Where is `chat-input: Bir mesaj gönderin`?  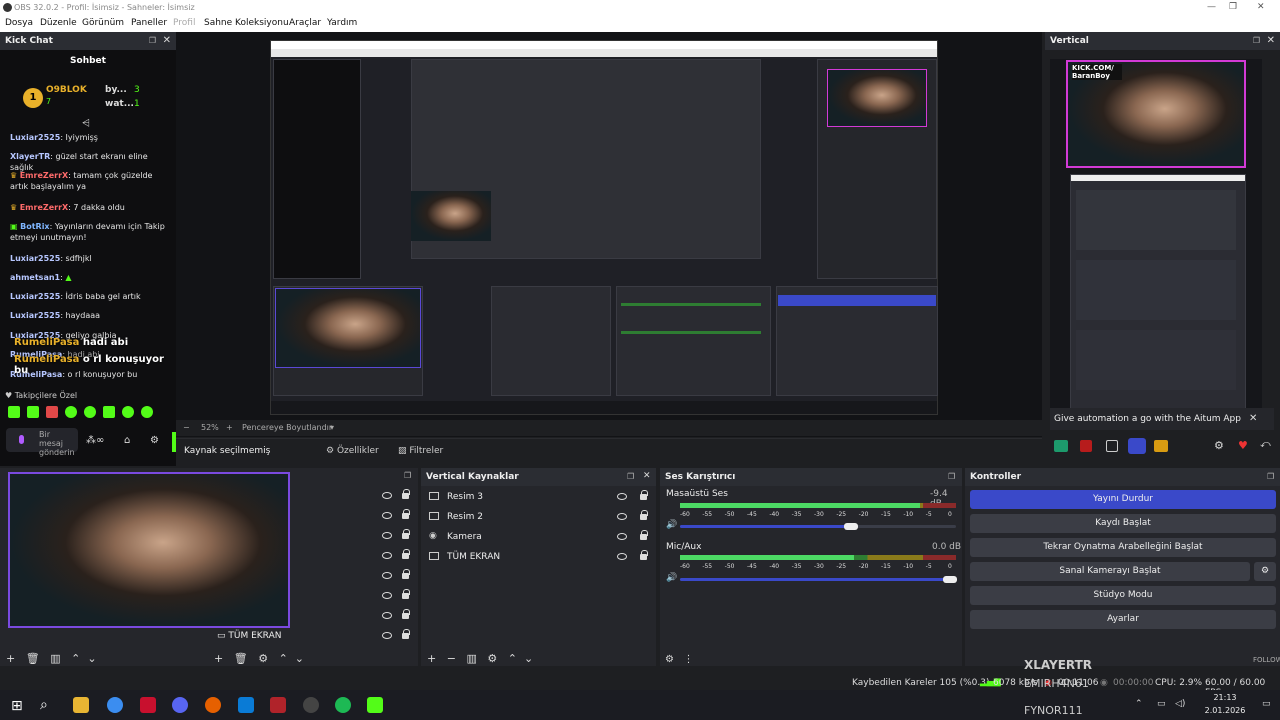
chat-input: Bir mesaj gönderin is located at coordinates (42, 442).